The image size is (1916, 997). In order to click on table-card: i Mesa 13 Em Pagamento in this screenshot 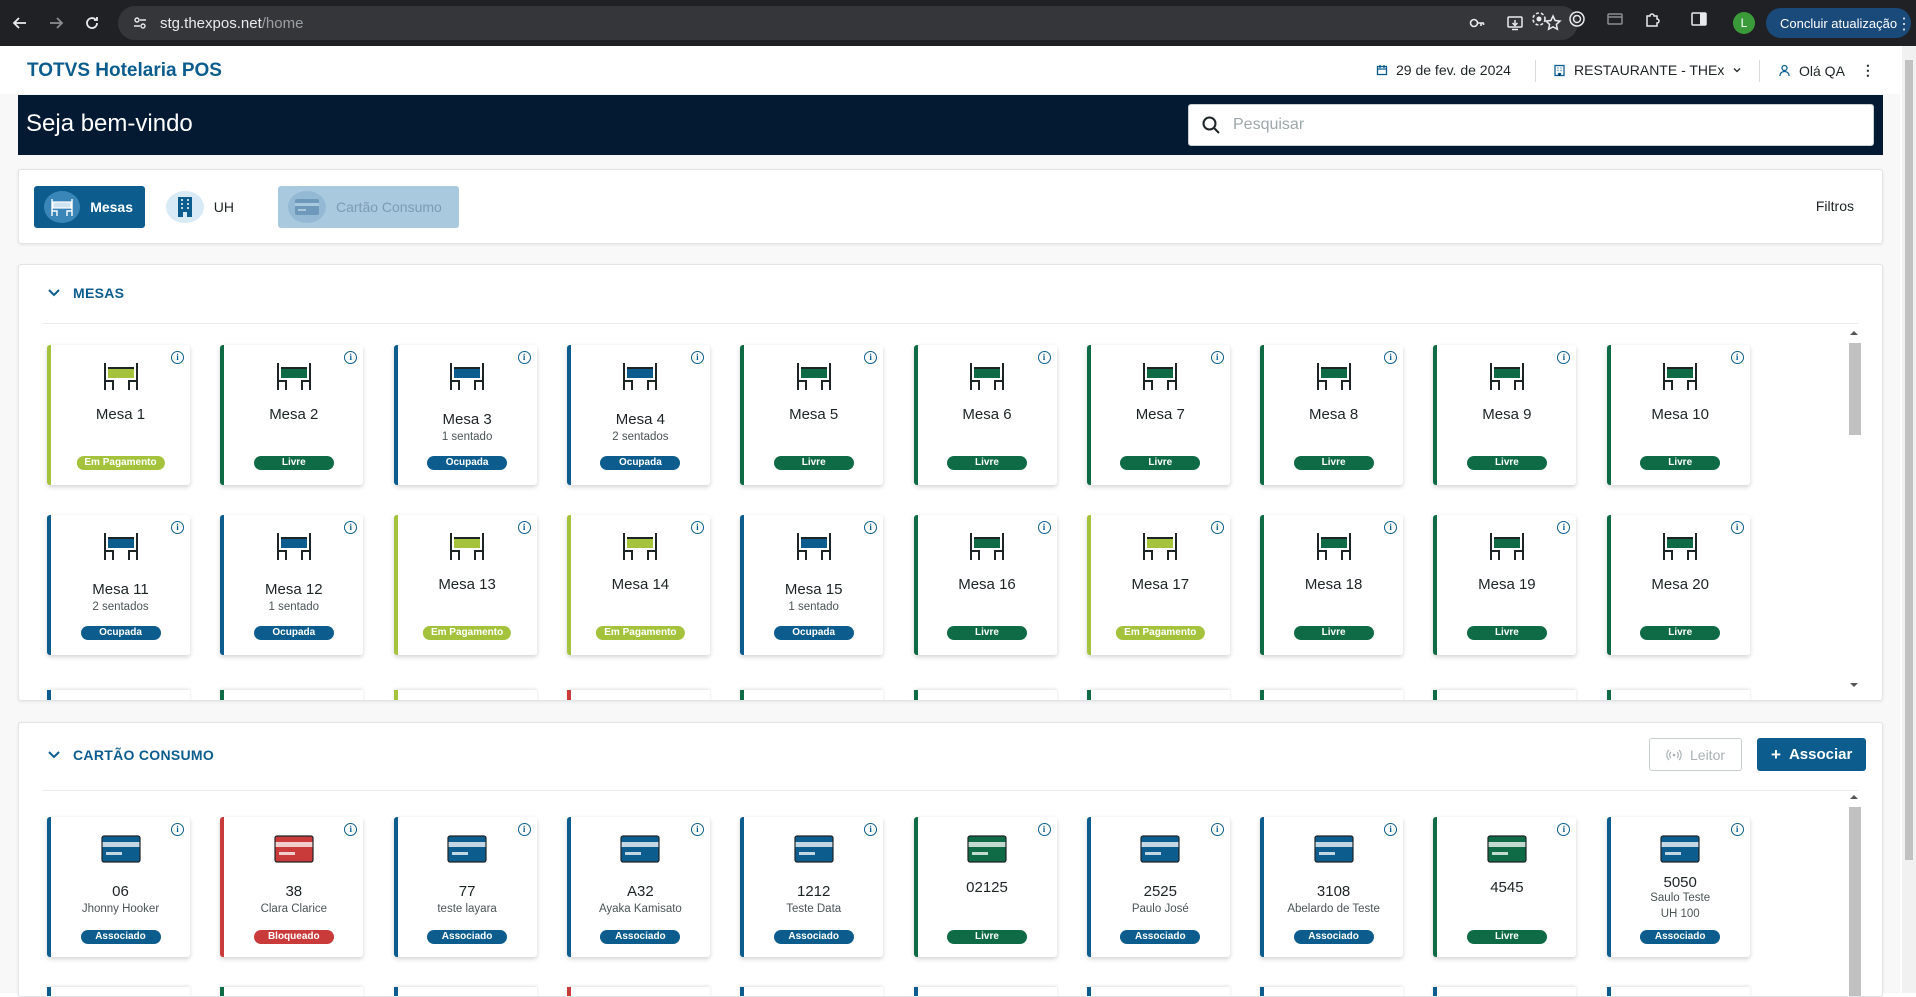, I will do `click(465, 585)`.